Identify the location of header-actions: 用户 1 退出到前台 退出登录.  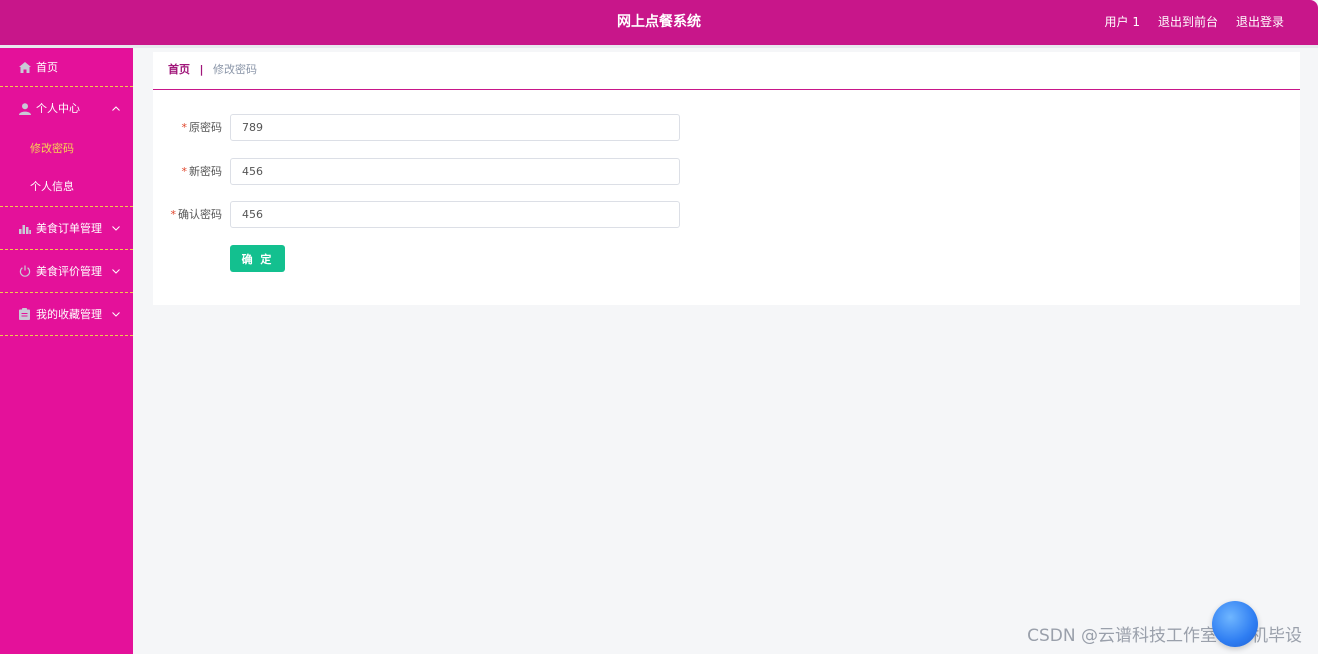
(1194, 22).